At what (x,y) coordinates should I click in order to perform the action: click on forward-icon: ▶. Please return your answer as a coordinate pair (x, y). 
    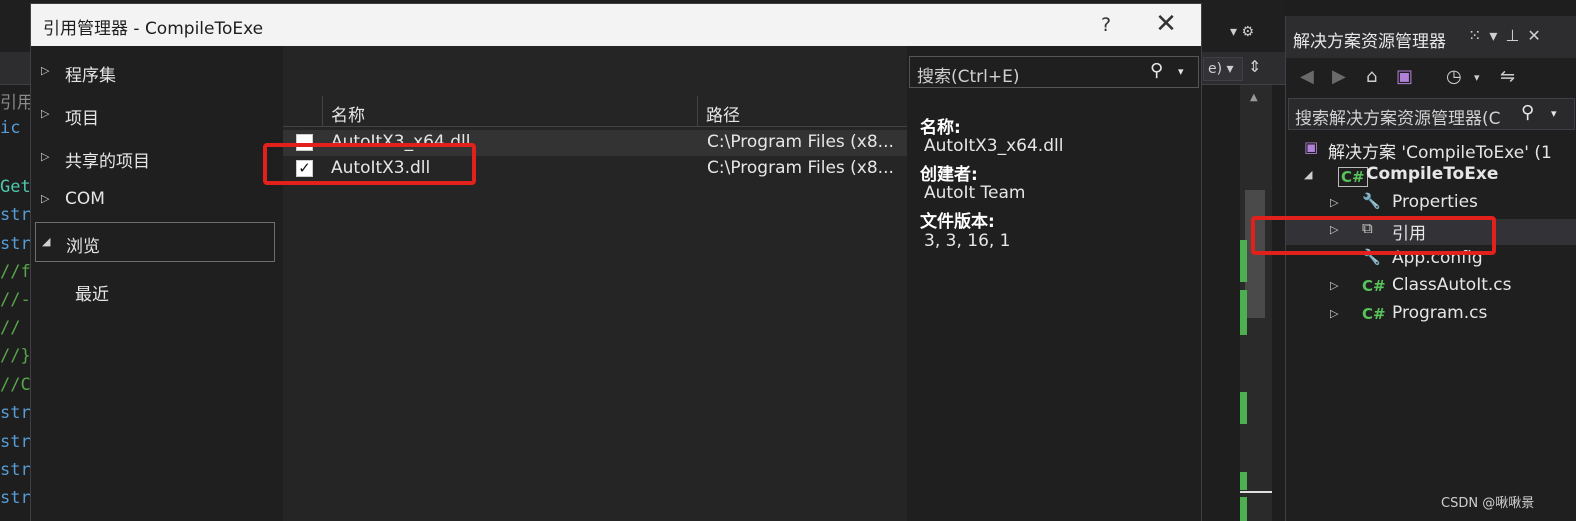
    Looking at the image, I should click on (1339, 76).